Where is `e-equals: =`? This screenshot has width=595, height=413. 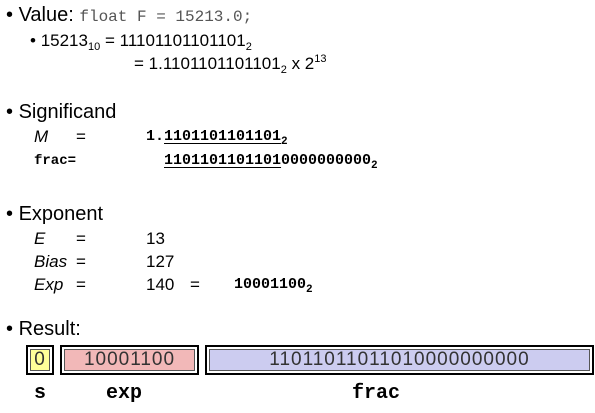 e-equals: = is located at coordinates (81, 238).